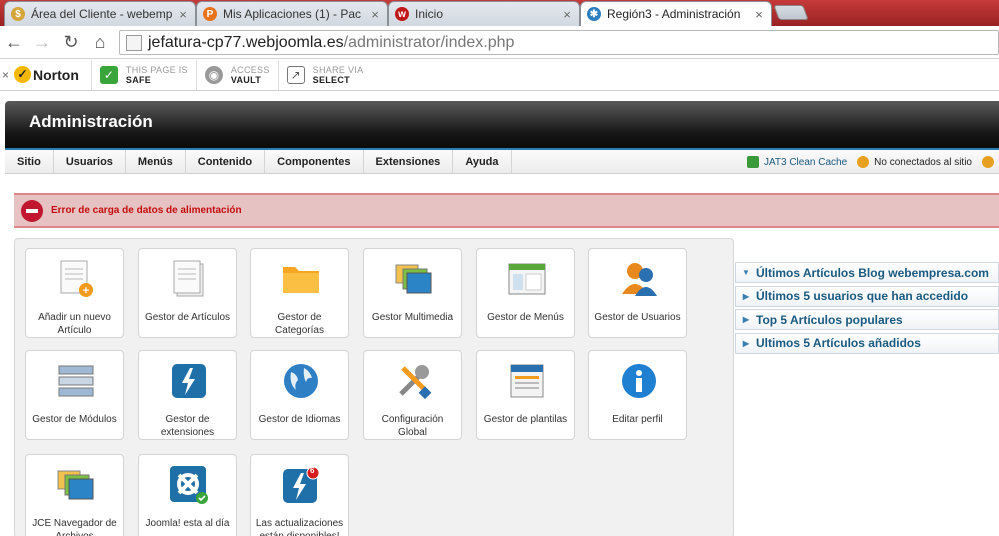 The image size is (999, 536). What do you see at coordinates (91, 121) in the screenshot?
I see `page-title: Administración` at bounding box center [91, 121].